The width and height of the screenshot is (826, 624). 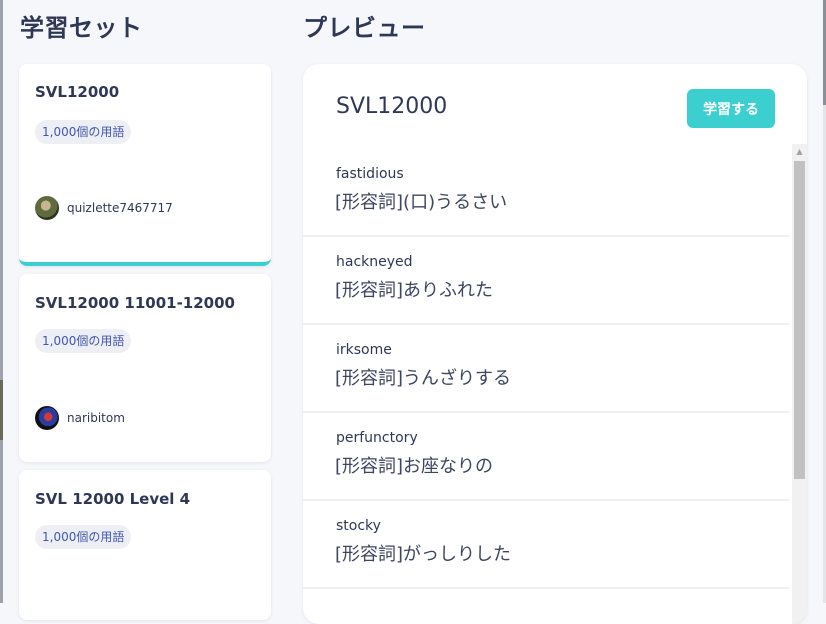 I want to click on term-row: fastidious [形容詞](口)うるさい, so click(x=546, y=193).